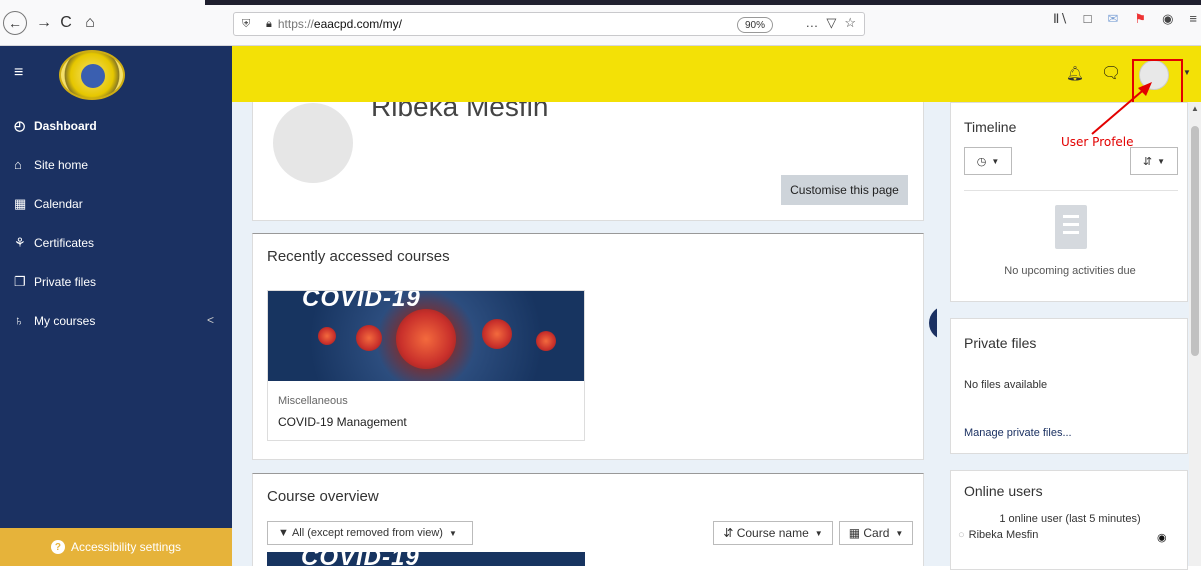 This screenshot has width=1201, height=570. I want to click on shield-icon: ⛨, so click(249, 24).